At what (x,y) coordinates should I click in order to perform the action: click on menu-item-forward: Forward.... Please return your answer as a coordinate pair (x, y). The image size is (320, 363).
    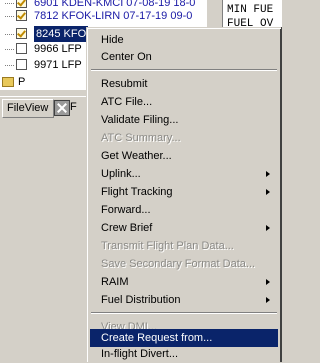
    Looking at the image, I should click on (184, 210).